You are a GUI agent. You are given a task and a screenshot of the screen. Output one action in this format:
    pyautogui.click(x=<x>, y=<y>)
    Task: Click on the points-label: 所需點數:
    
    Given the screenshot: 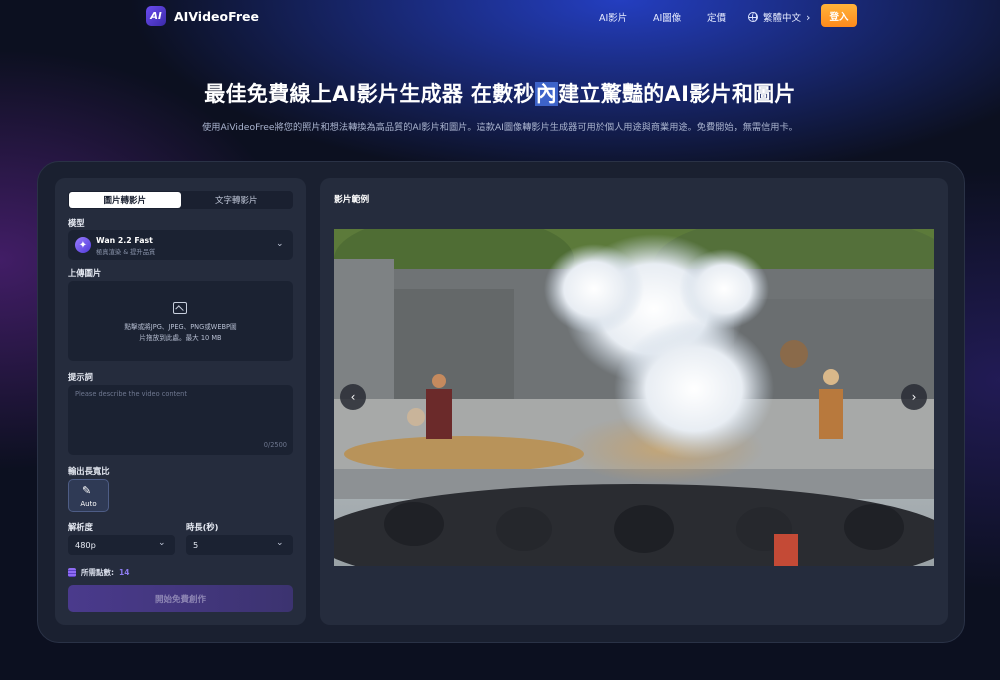 What is the action you would take?
    pyautogui.click(x=97, y=572)
    